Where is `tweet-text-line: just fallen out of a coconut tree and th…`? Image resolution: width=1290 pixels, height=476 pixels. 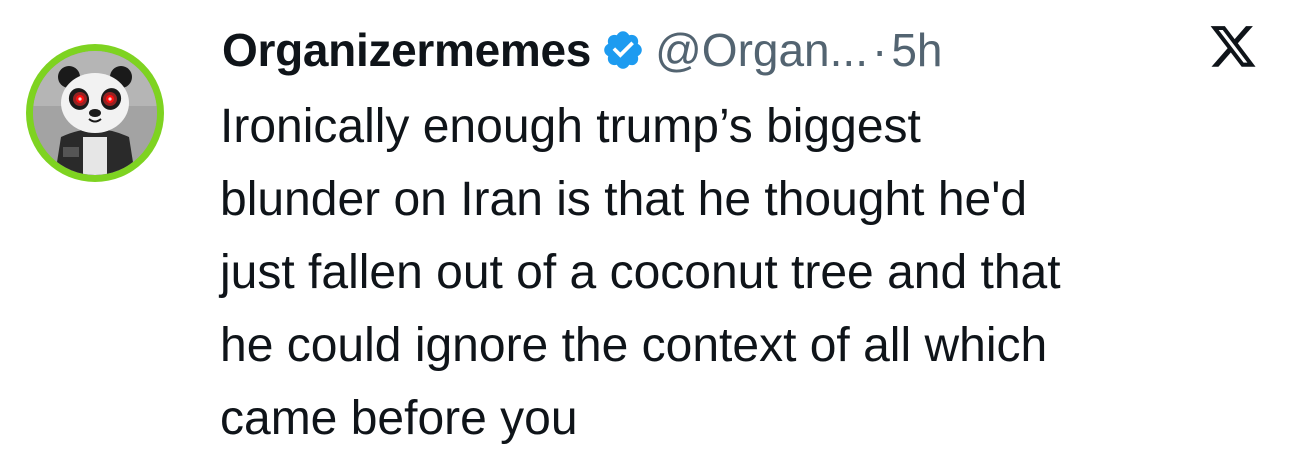 tweet-text-line: just fallen out of a coconut tree and th… is located at coordinates (640, 272).